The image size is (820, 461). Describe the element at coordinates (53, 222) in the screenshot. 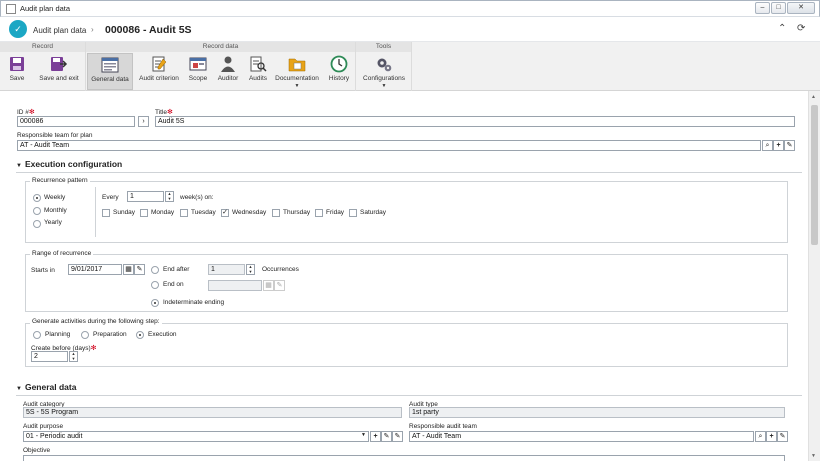

I see `yearly-label: Yearly` at that location.